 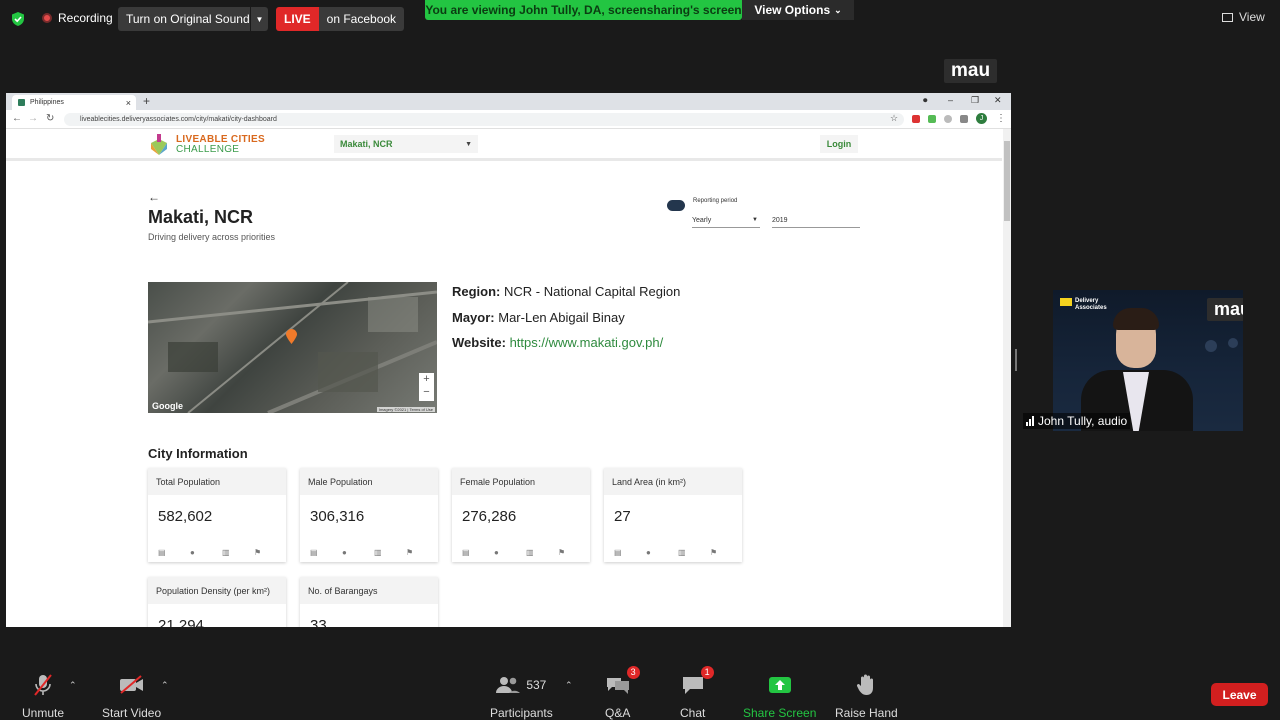 What do you see at coordinates (866, 685) in the screenshot?
I see `raise-hand-icon` at bounding box center [866, 685].